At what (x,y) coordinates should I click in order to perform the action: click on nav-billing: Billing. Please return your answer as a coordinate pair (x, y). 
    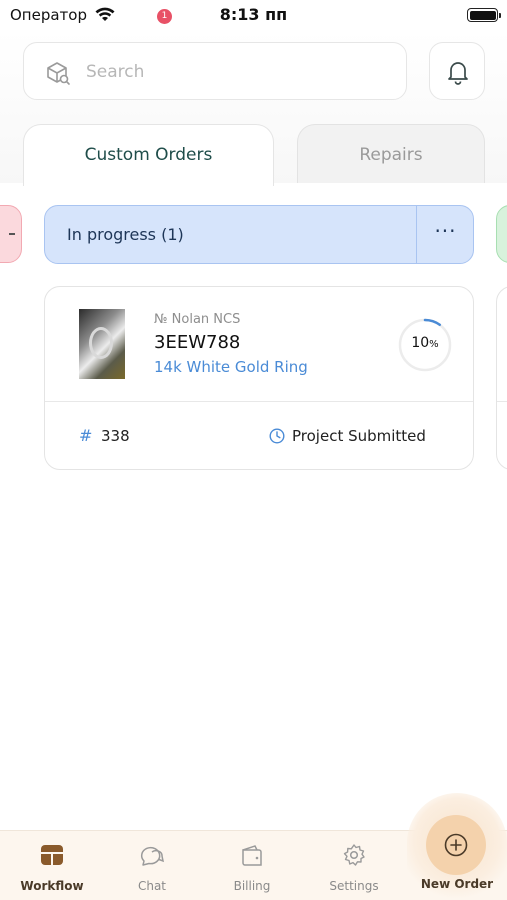
    Looking at the image, I should click on (252, 865).